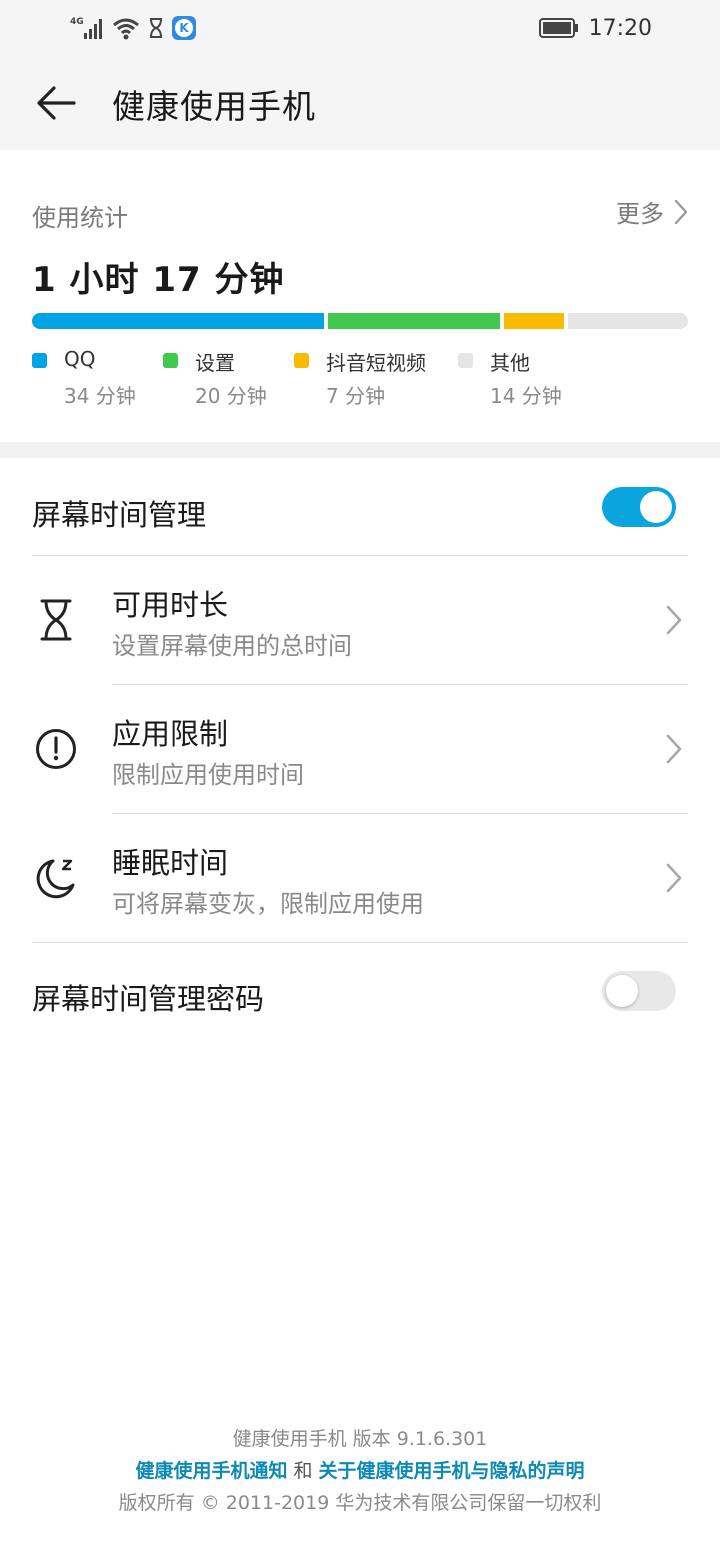 The width and height of the screenshot is (720, 1560). I want to click on menu-item-title: 可用时长, so click(170, 605).